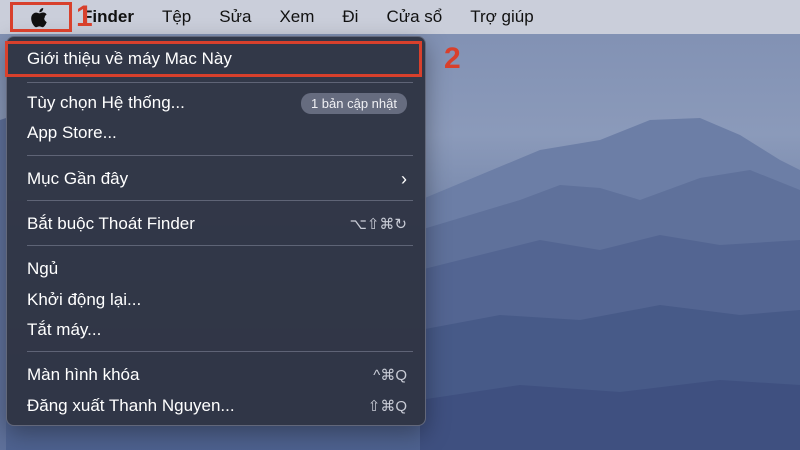 The height and width of the screenshot is (450, 800). What do you see at coordinates (390, 375) in the screenshot?
I see `shortcut-lock-screen: ^⌘Q` at bounding box center [390, 375].